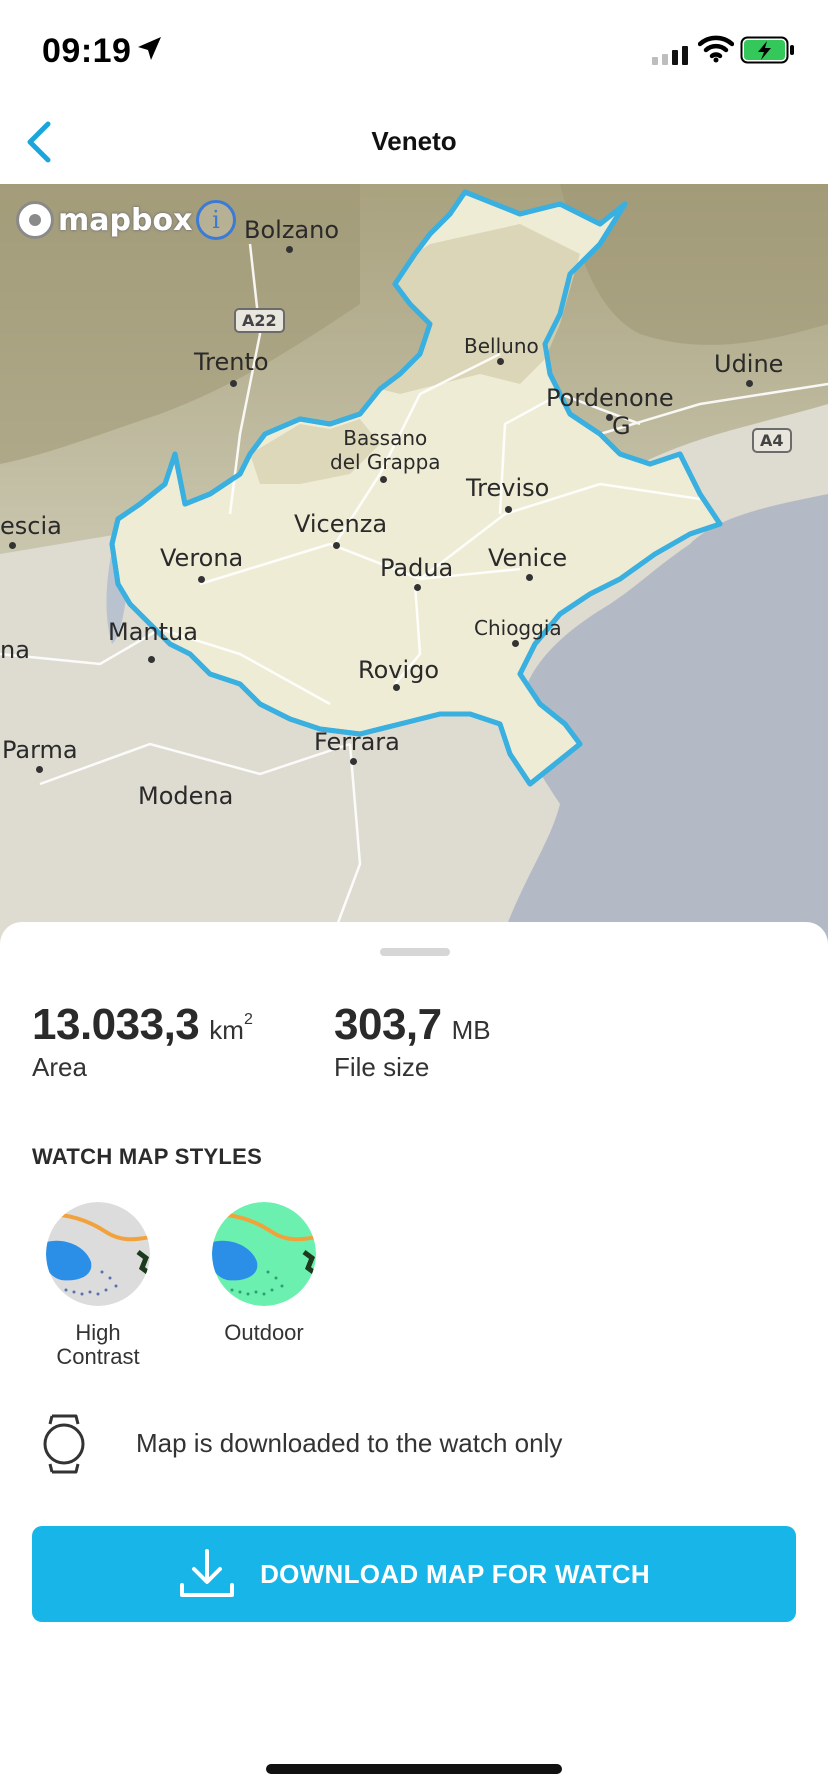 Image resolution: width=828 pixels, height=1792 pixels. I want to click on area-label: Area, so click(59, 1067).